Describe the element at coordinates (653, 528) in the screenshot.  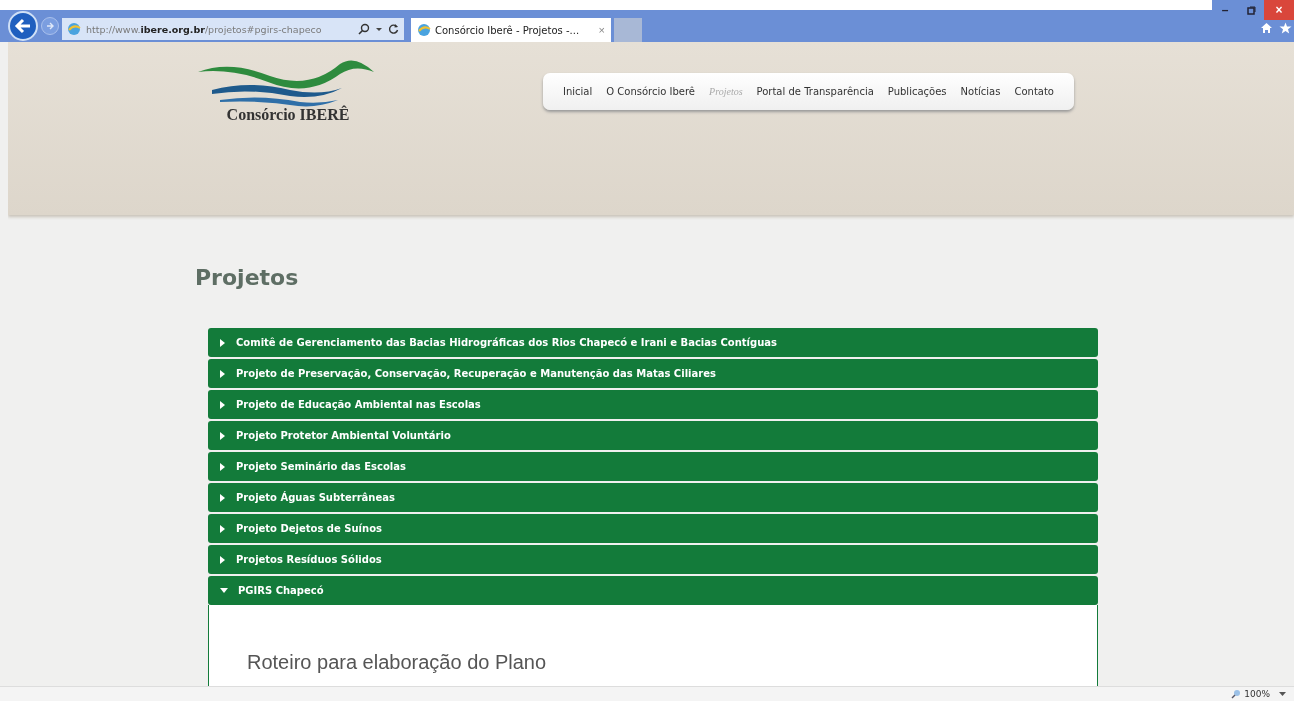
I see `accordion-header: Projeto Dejetos de Suínos` at that location.